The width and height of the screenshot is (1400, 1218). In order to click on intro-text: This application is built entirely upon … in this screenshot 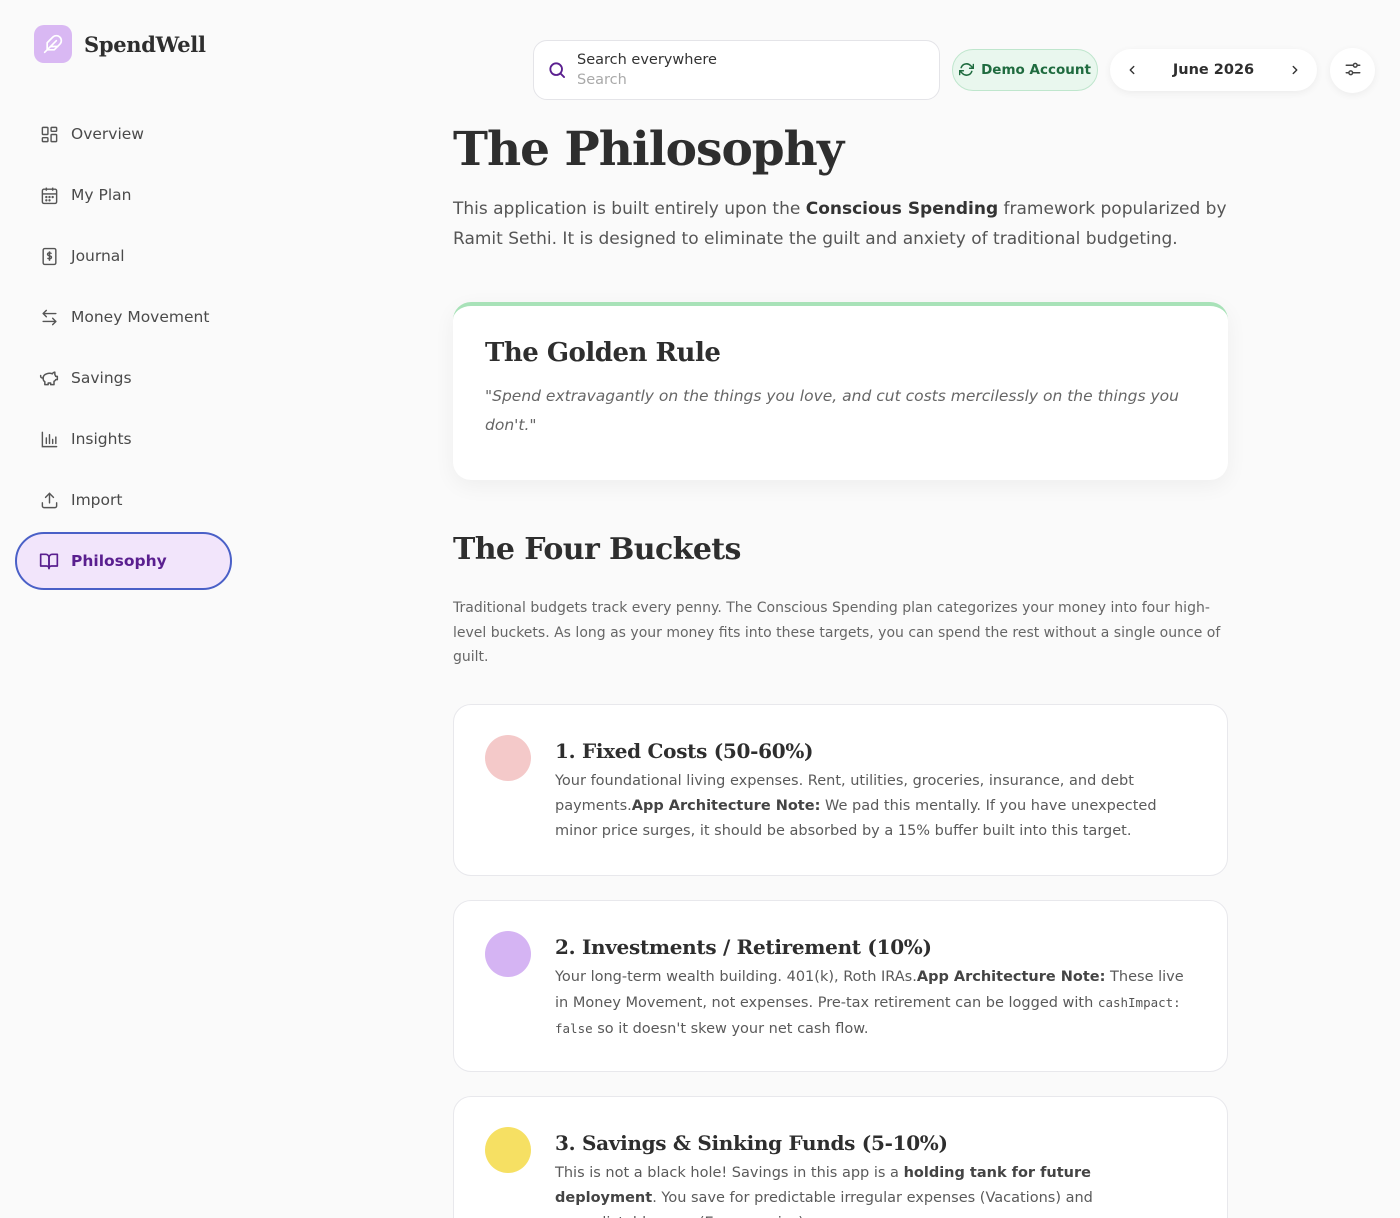, I will do `click(840, 224)`.